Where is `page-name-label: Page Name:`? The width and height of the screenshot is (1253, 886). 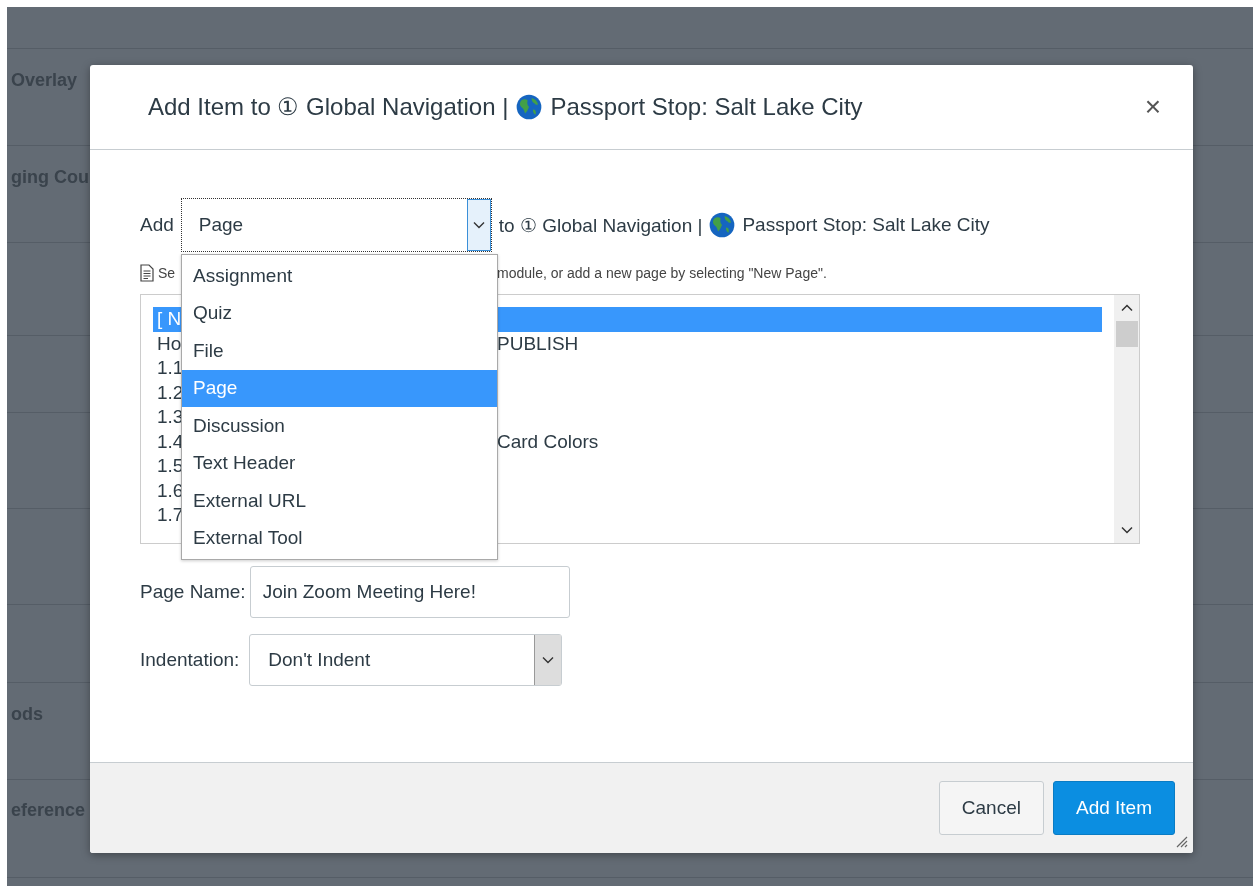 page-name-label: Page Name: is located at coordinates (193, 592).